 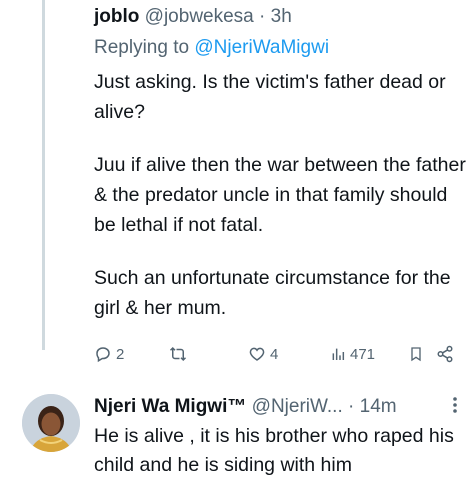 What do you see at coordinates (363, 354) in the screenshot?
I see `views-count: 471` at bounding box center [363, 354].